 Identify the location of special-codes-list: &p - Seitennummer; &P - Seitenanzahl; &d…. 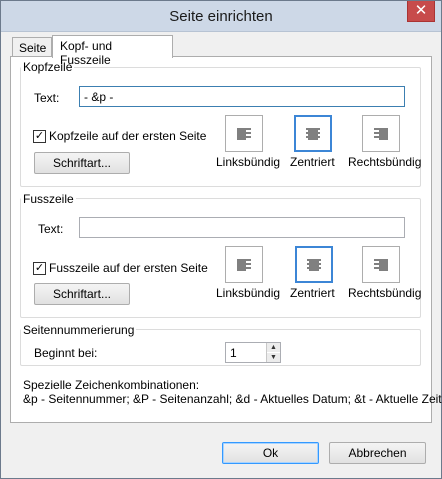
(232, 399).